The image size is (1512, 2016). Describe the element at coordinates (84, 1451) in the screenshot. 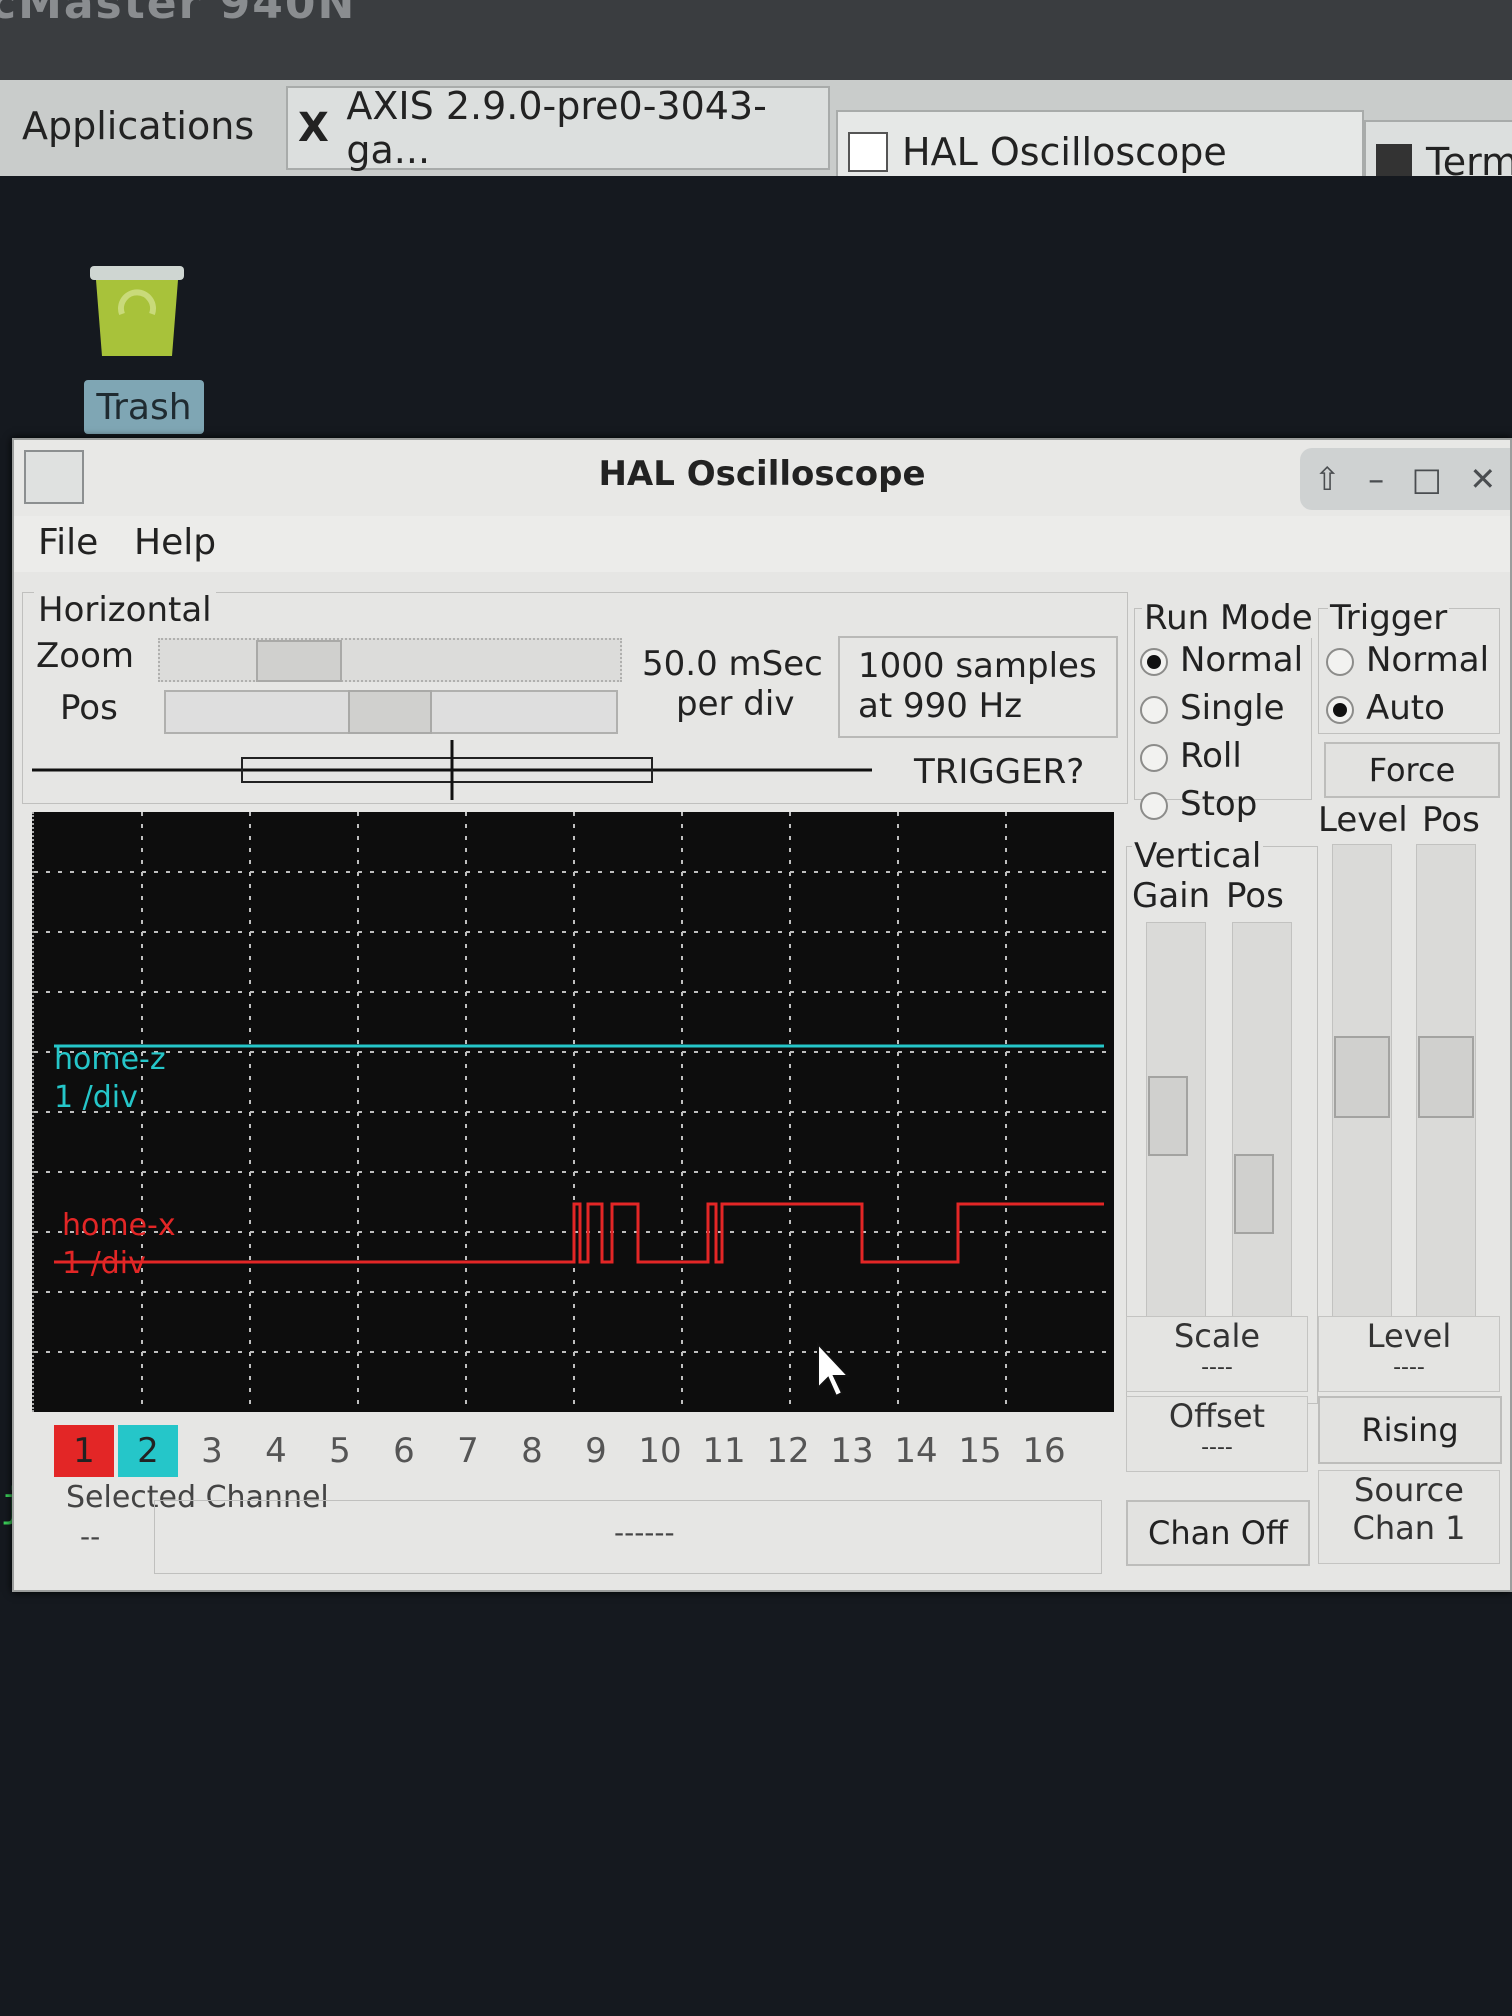

I see `channel-tab-1: 1` at that location.